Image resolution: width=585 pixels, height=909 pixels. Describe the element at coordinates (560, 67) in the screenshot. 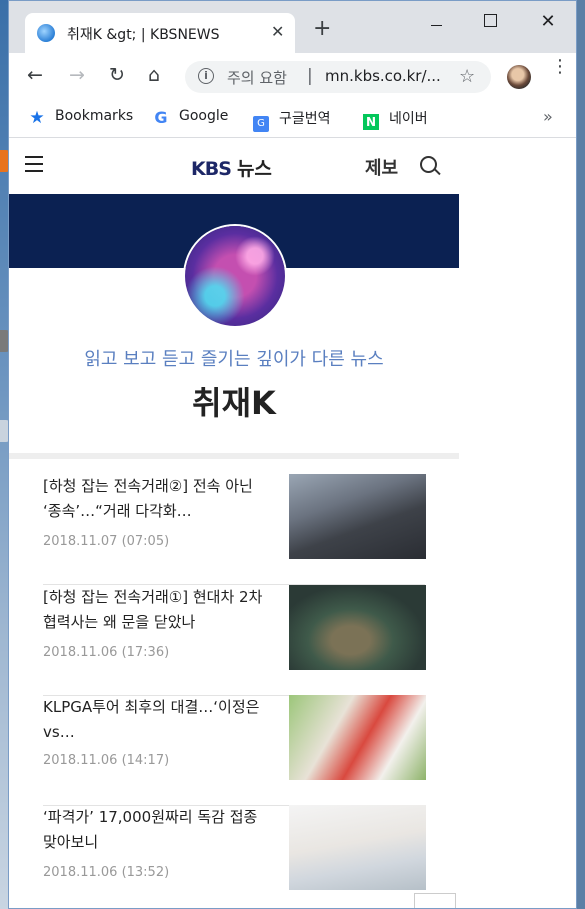

I see `browser-menu-icon: ⋮` at that location.